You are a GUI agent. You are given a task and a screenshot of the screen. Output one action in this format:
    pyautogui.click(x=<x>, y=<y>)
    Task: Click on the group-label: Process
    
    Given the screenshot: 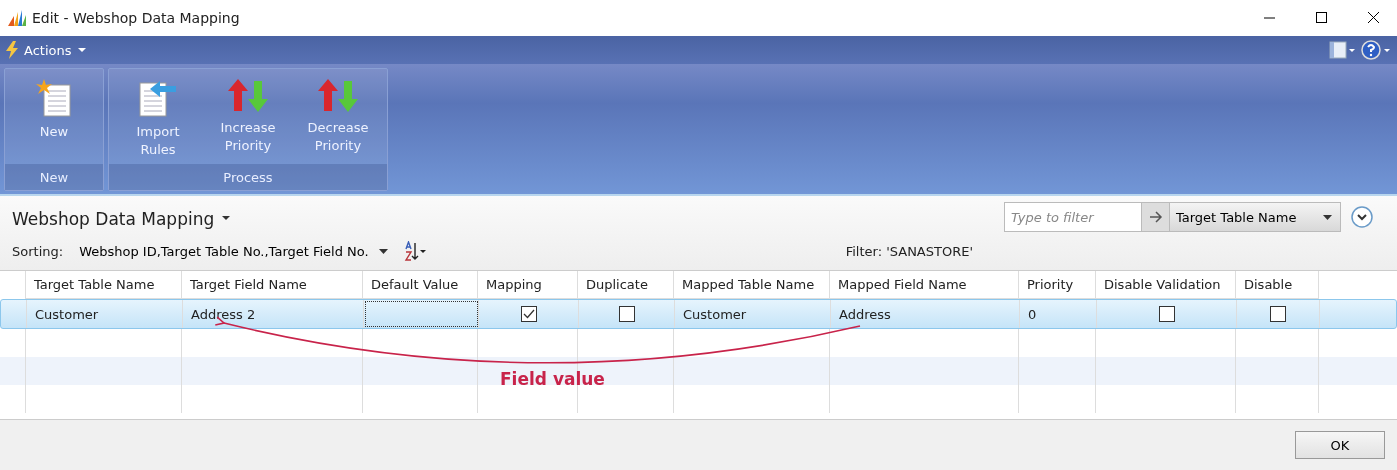 What is the action you would take?
    pyautogui.click(x=248, y=177)
    